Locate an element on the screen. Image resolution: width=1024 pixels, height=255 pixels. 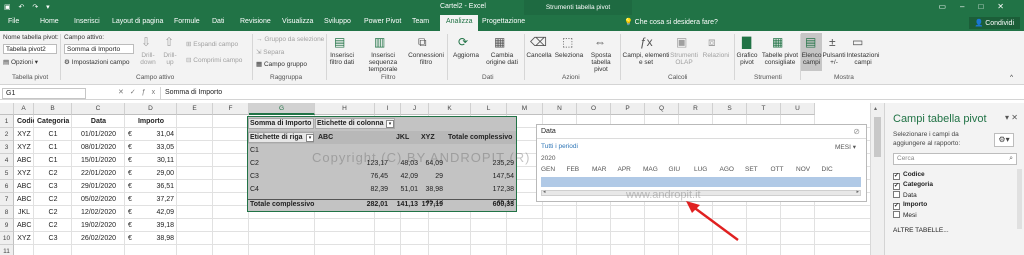
tab-analyze: Analizza is located at coordinates (459, 23).